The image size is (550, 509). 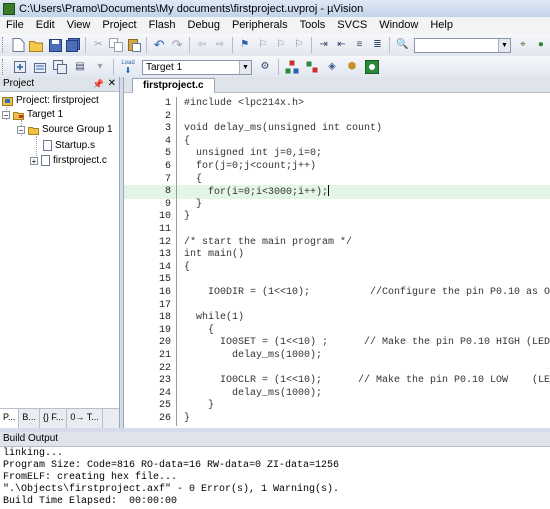 What do you see at coordinates (128, 70) in the screenshot?
I see `load-arrow-icon: ⬇` at bounding box center [128, 70].